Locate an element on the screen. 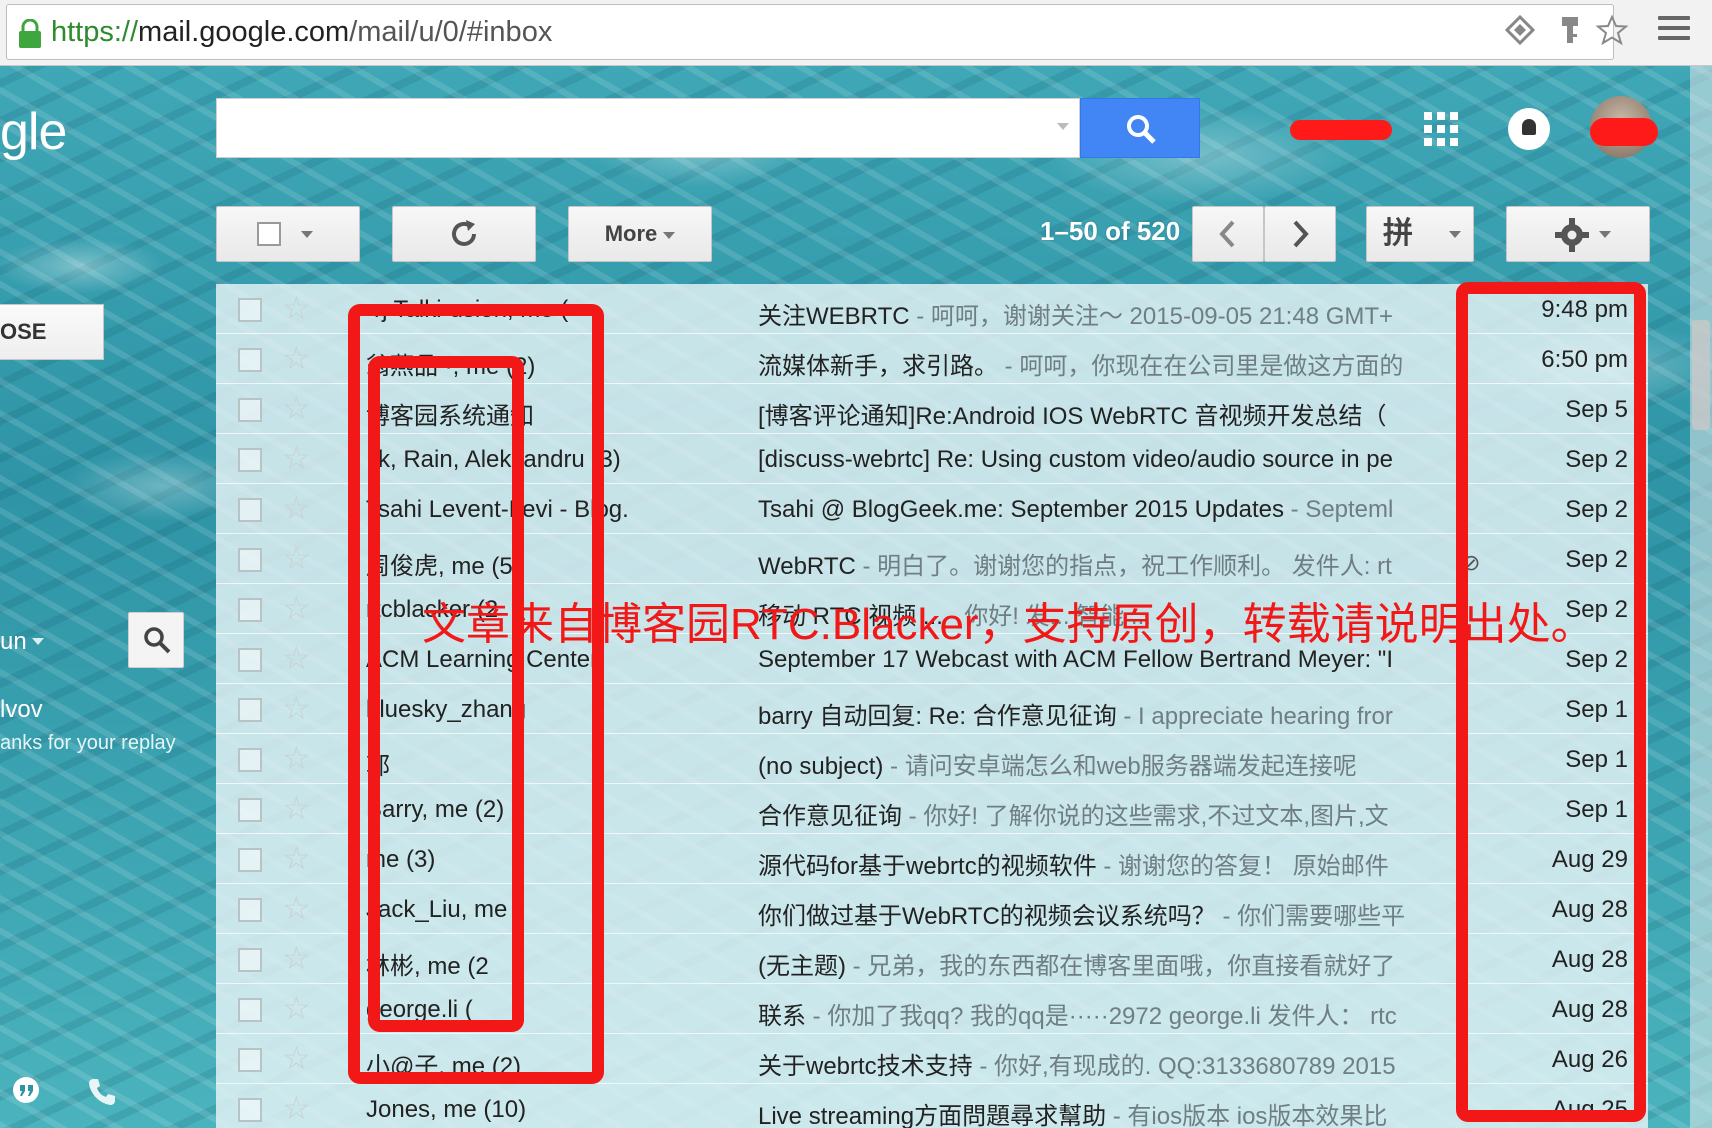 The height and width of the screenshot is (1128, 1712). annotation-box-dates is located at coordinates (1551, 702).